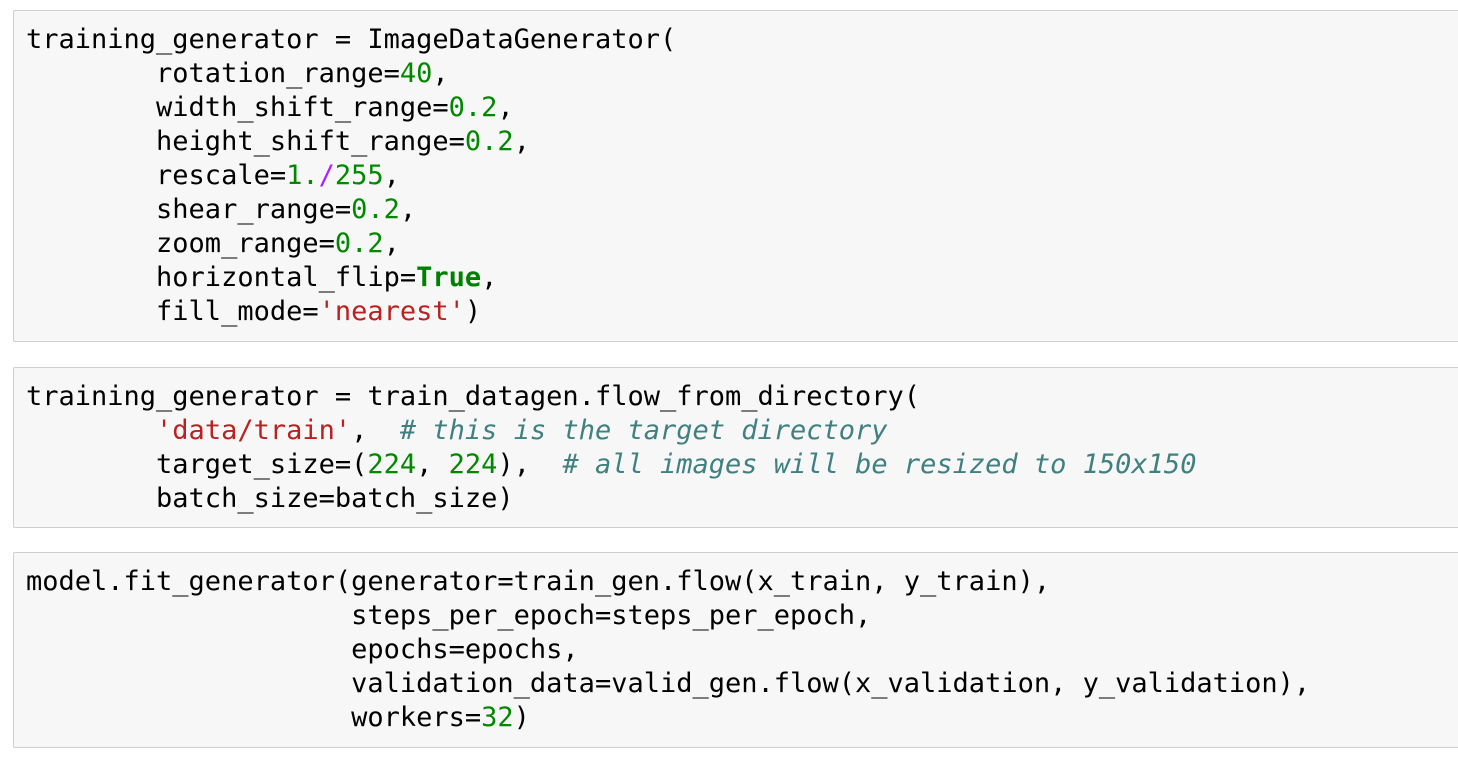  What do you see at coordinates (742, 650) in the screenshot?
I see `code-line: epochs=epochs,` at bounding box center [742, 650].